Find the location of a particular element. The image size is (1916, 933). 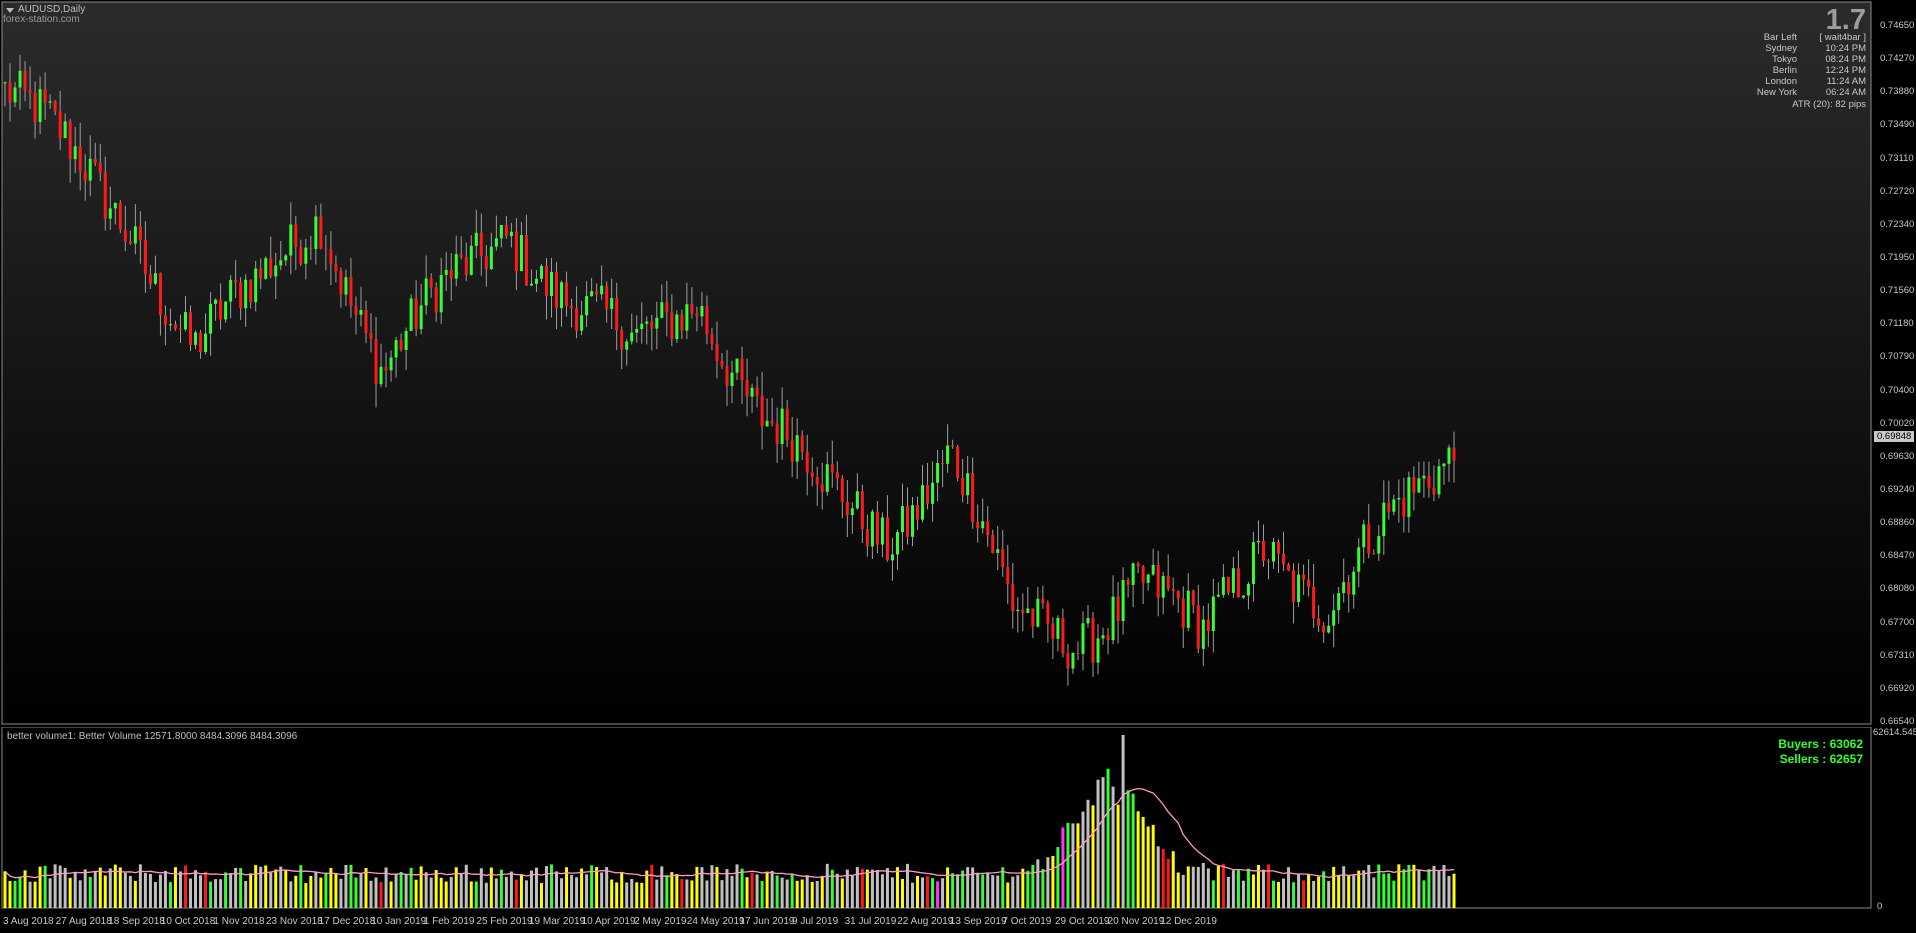

chevron-down-icon is located at coordinates (10, 10).